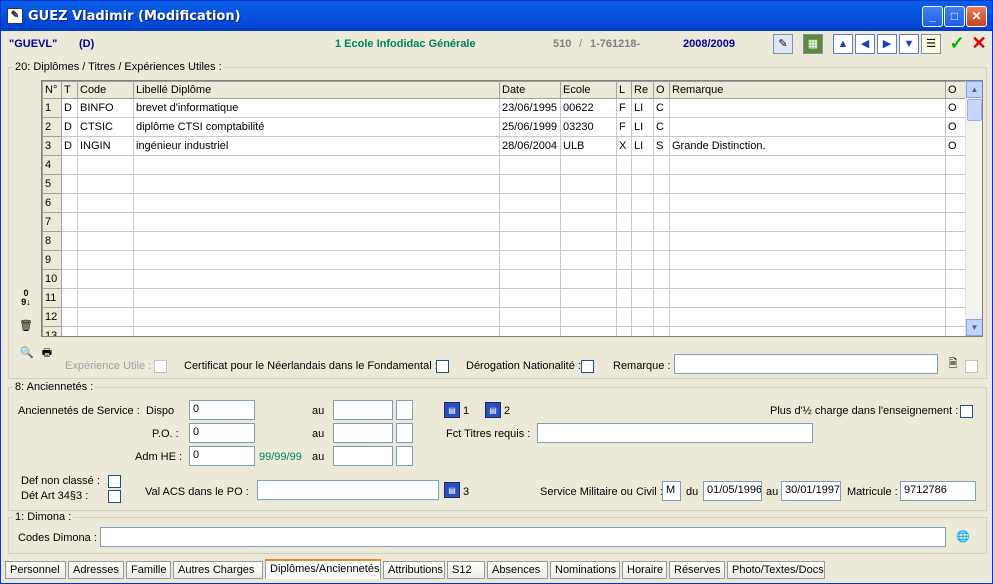 This screenshot has width=993, height=584. I want to click on tab-dipl-mes-anciennet-s: Diplômes/Anciennetés, so click(323, 569).